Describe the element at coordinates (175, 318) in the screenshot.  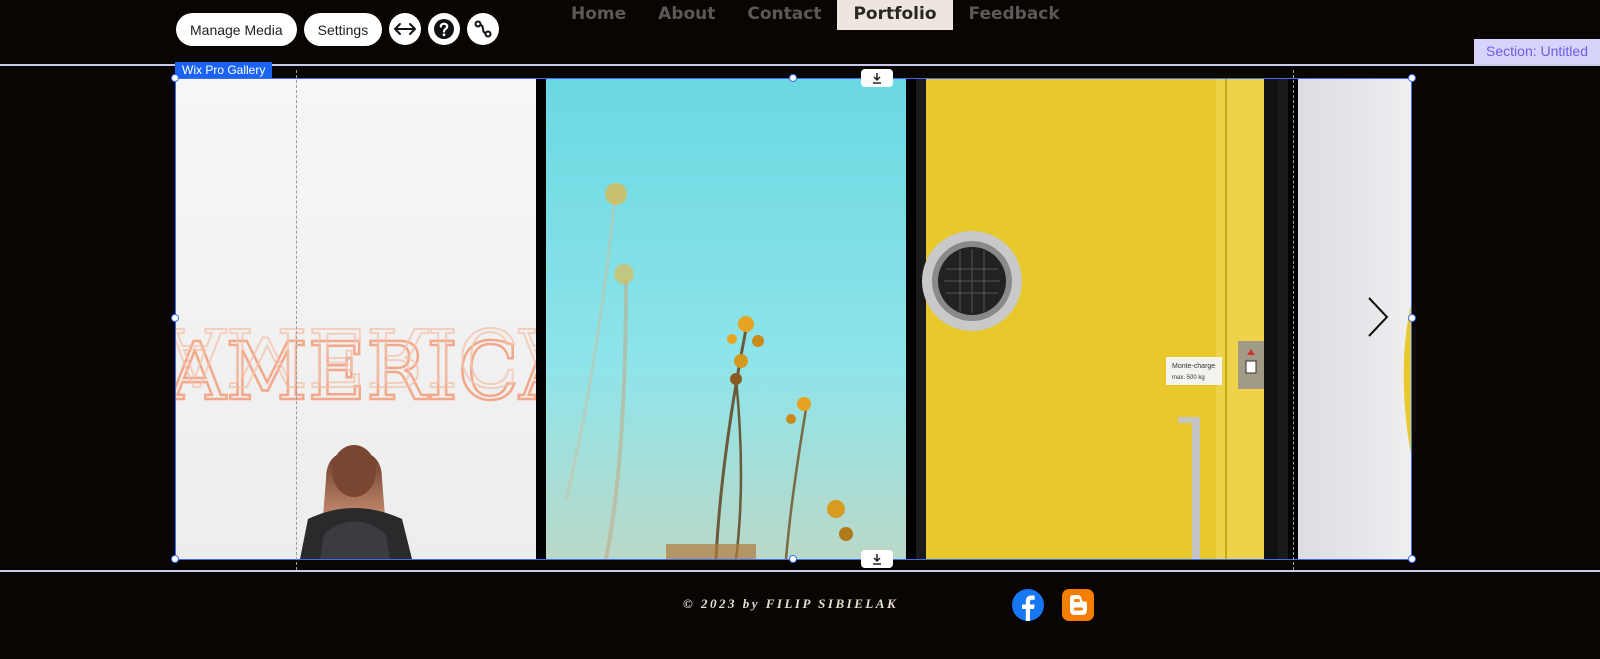
I see `resize-handle-left` at that location.